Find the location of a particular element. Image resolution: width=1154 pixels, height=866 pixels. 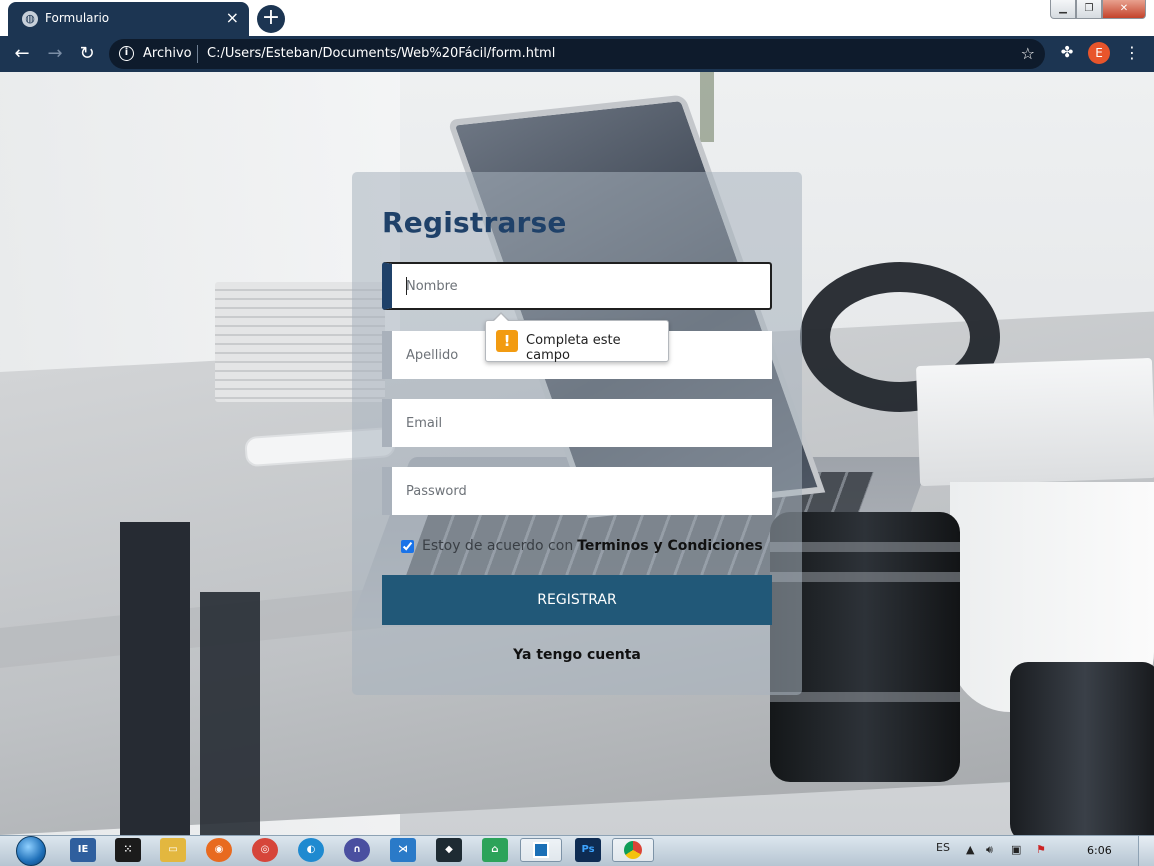

email-field is located at coordinates (577, 423).